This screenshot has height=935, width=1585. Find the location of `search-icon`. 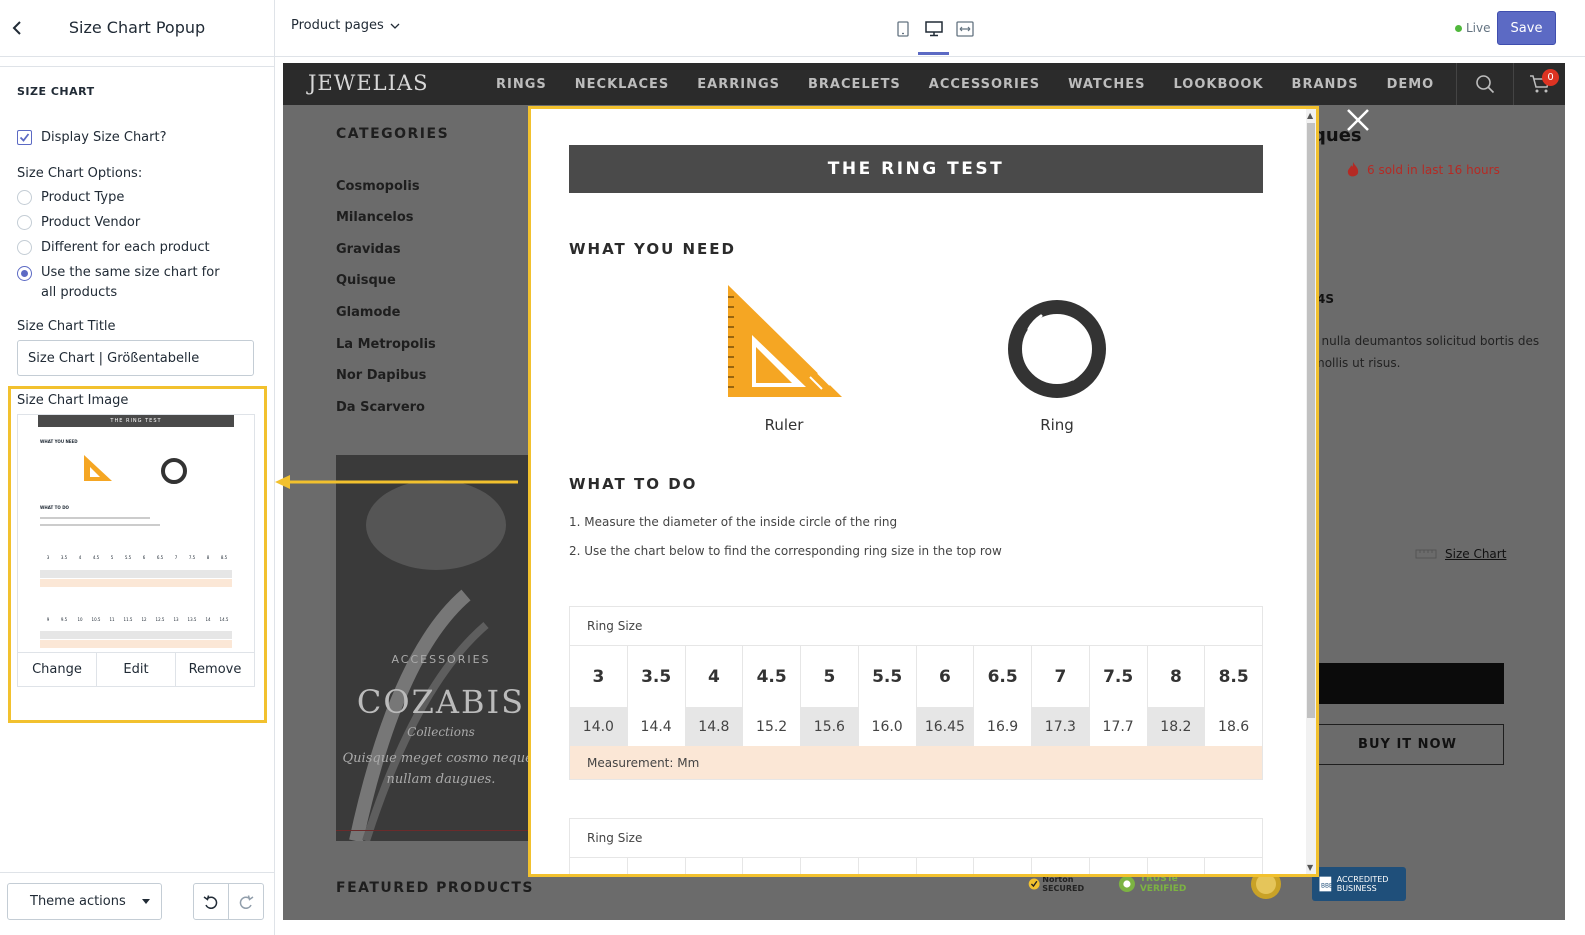

search-icon is located at coordinates (1485, 84).